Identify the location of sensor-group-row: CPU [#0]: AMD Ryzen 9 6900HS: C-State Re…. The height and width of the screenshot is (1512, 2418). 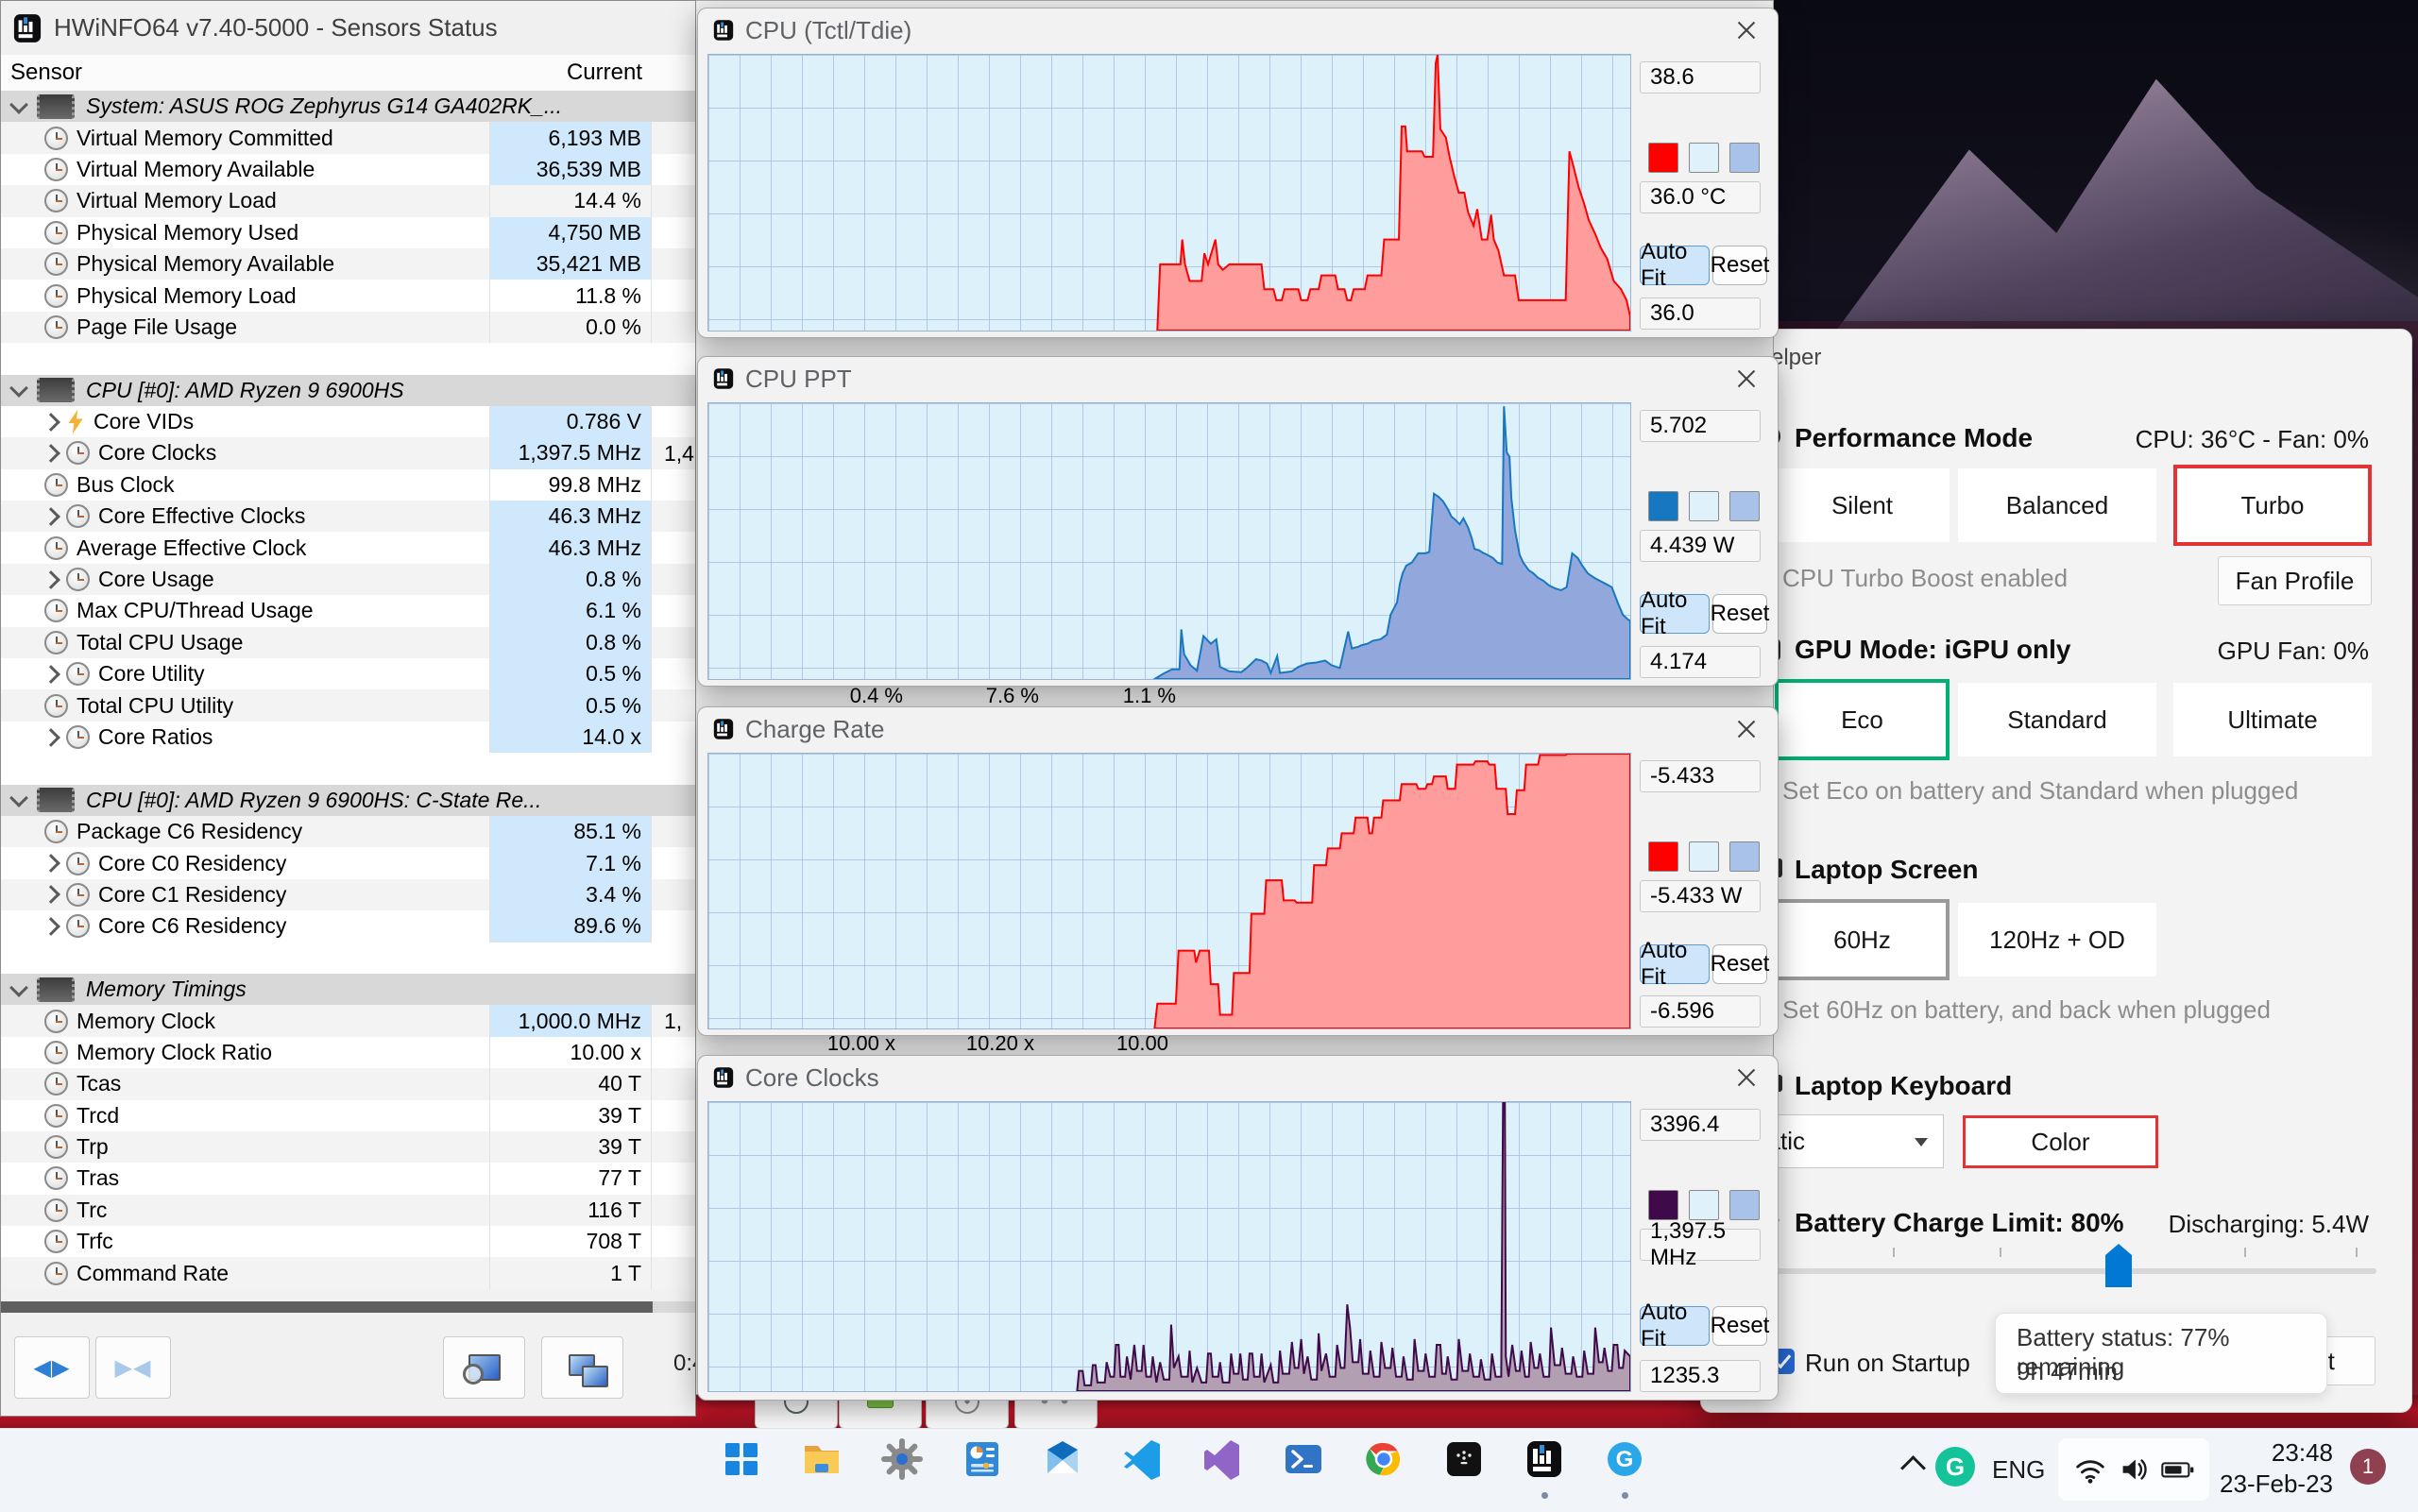
(348, 800).